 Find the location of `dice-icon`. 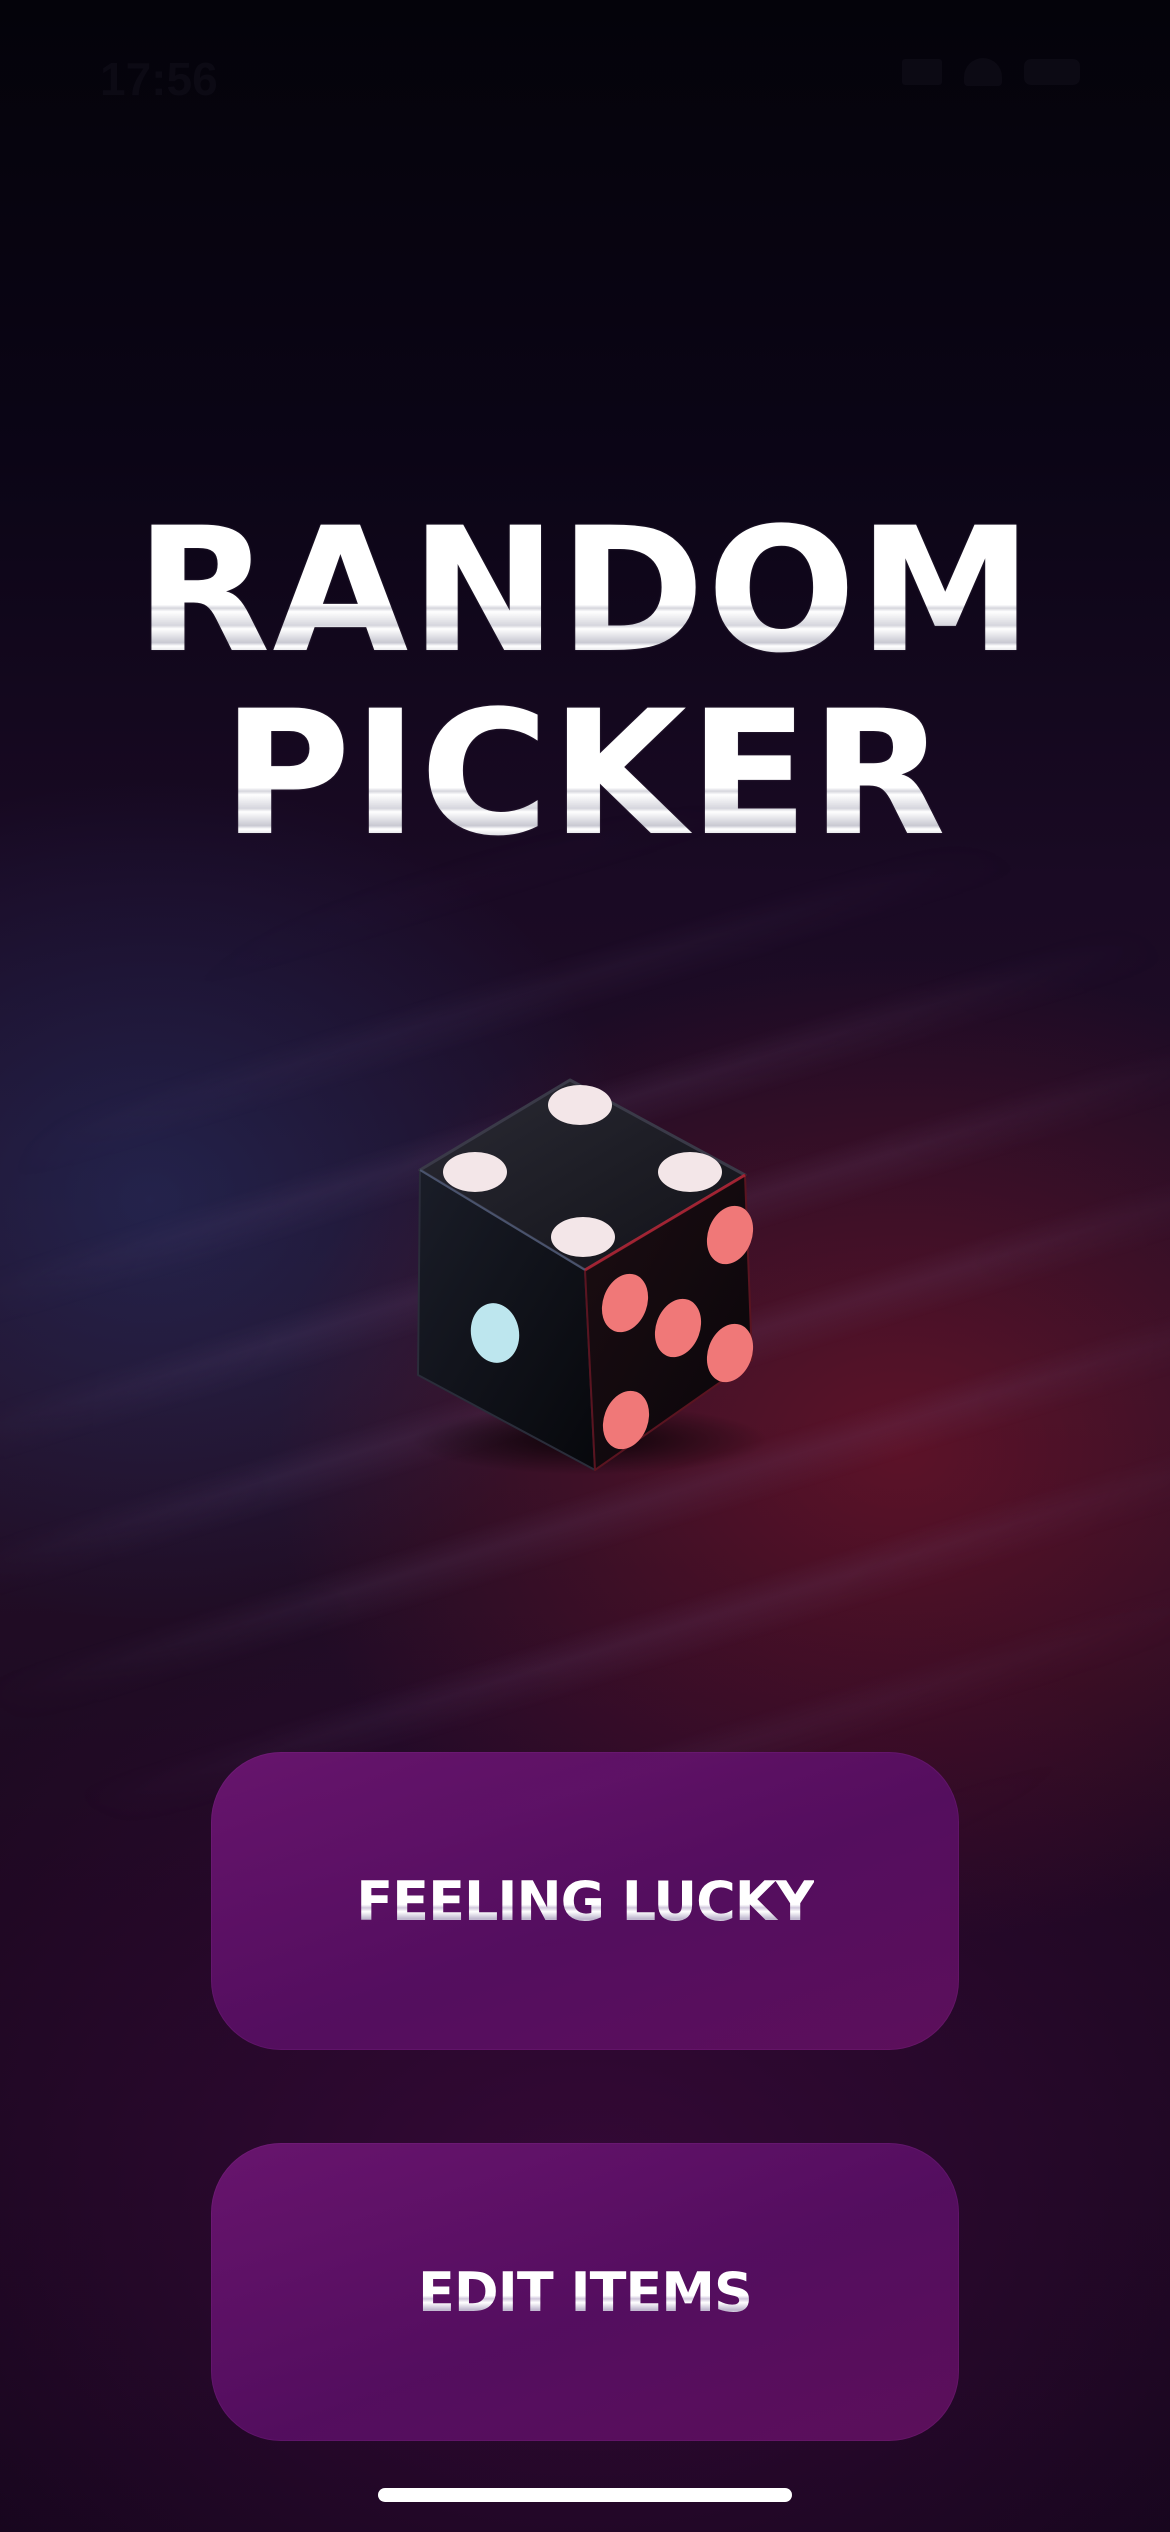

dice-icon is located at coordinates (585, 1274).